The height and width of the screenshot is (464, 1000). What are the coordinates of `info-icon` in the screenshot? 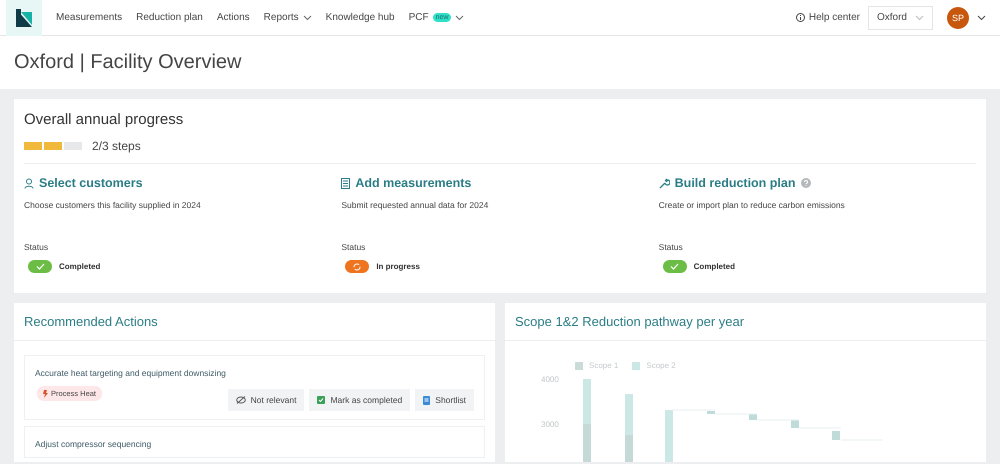 It's located at (800, 17).